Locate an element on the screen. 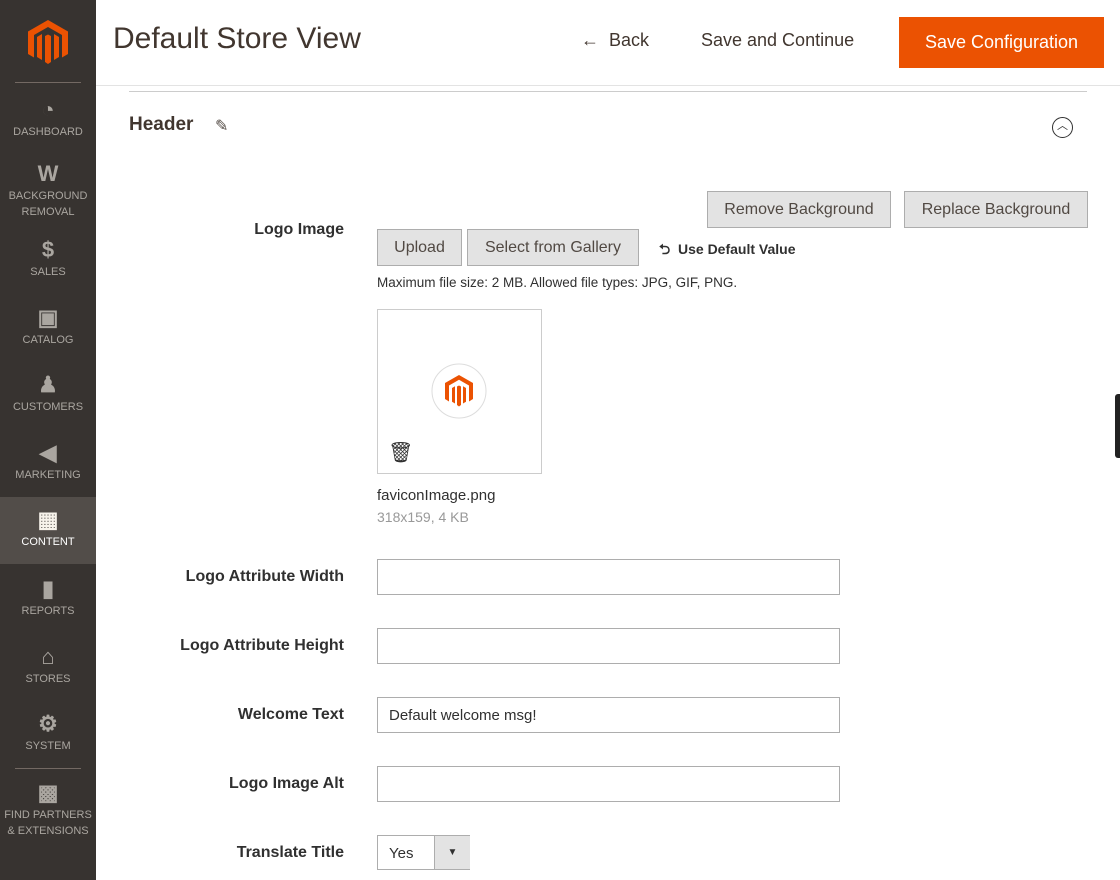  storefront-icon: ⌂ is located at coordinates (48, 656).